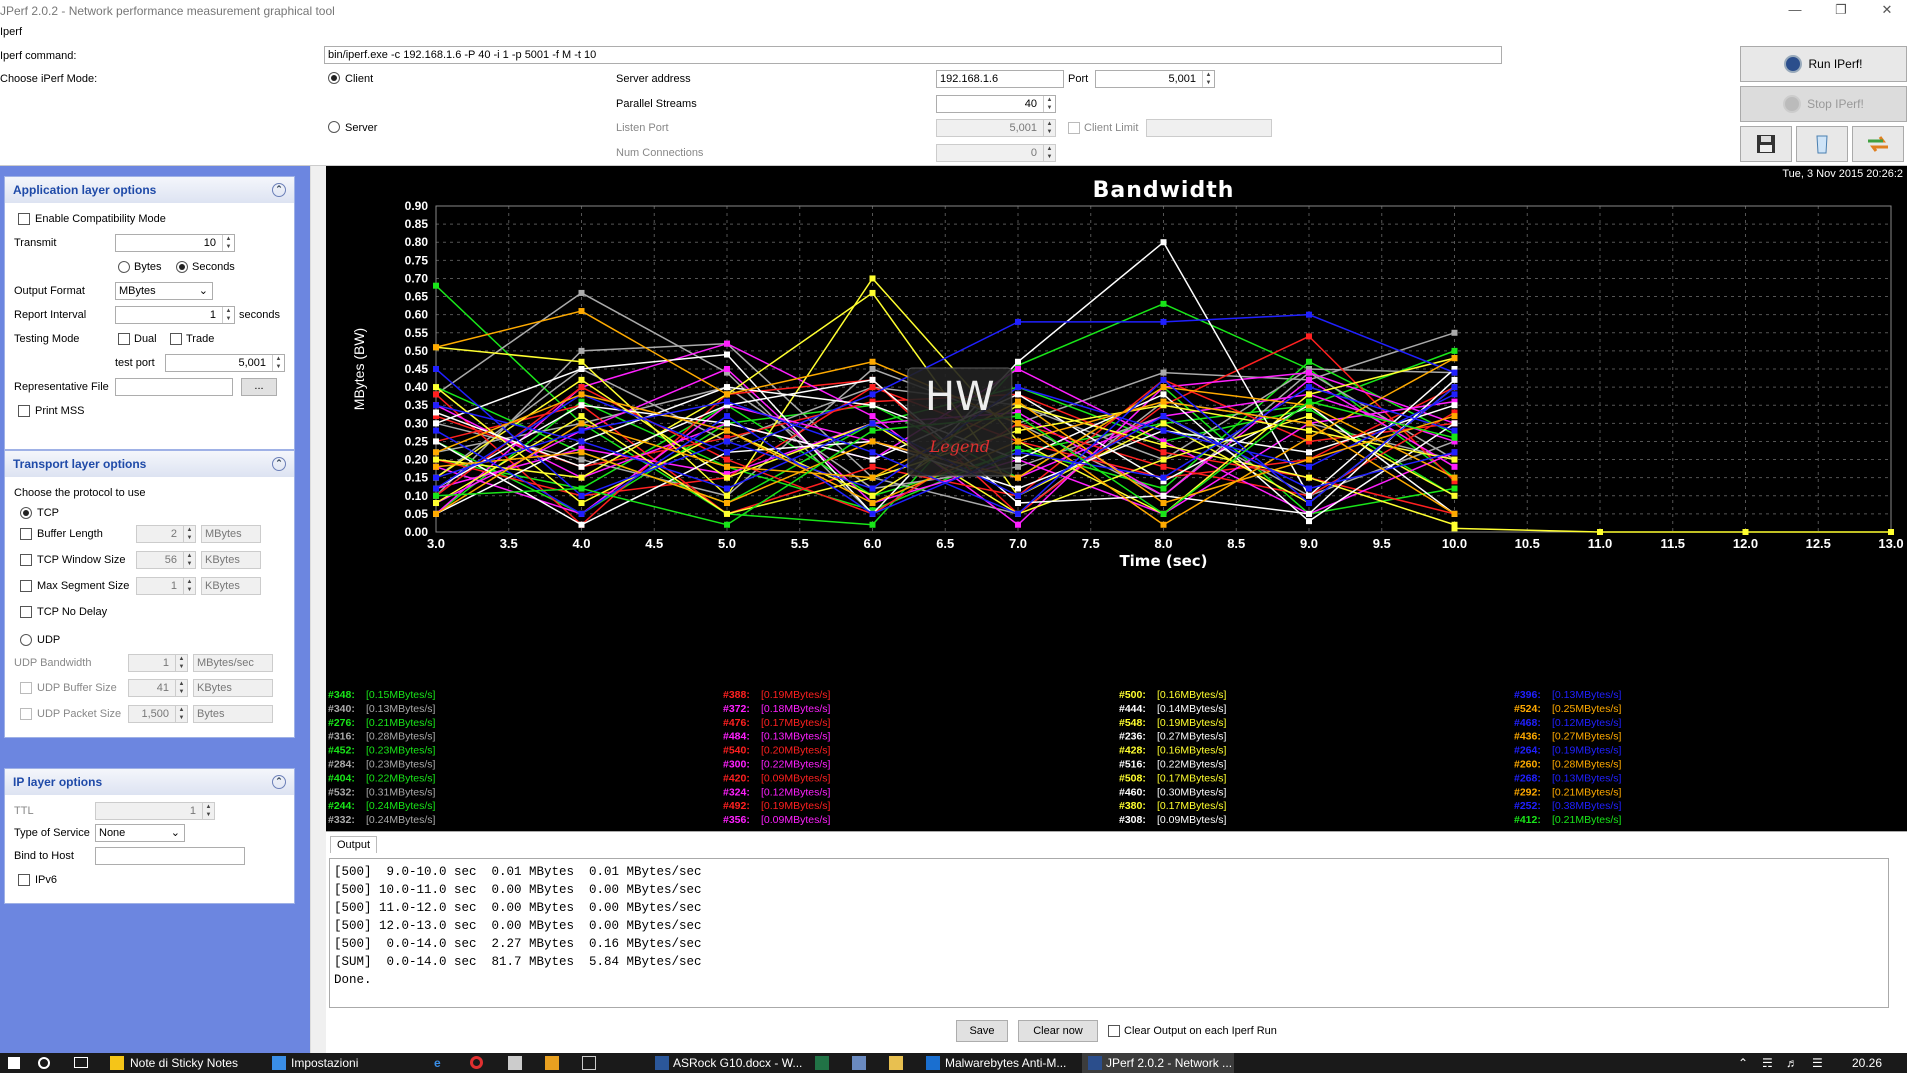  I want to click on transmit-spinner: ▲ ▼, so click(228, 243).